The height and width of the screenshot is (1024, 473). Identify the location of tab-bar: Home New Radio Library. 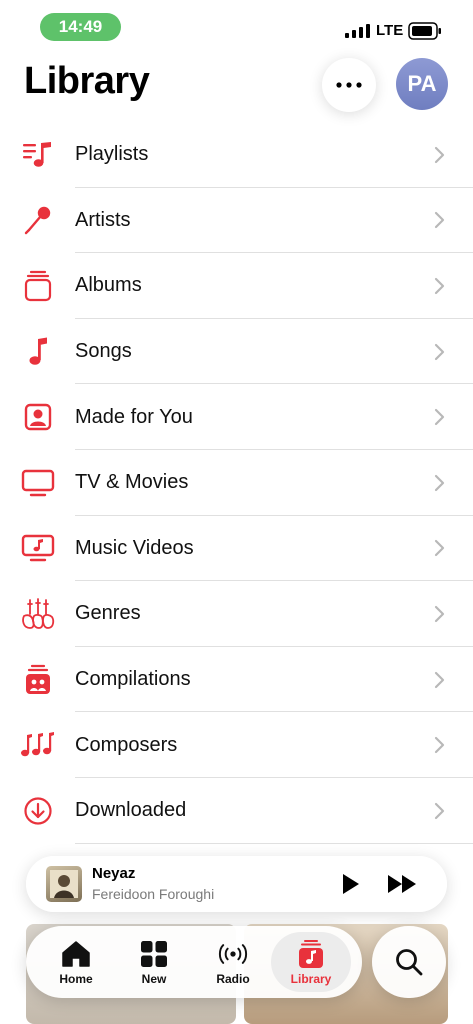
(194, 962).